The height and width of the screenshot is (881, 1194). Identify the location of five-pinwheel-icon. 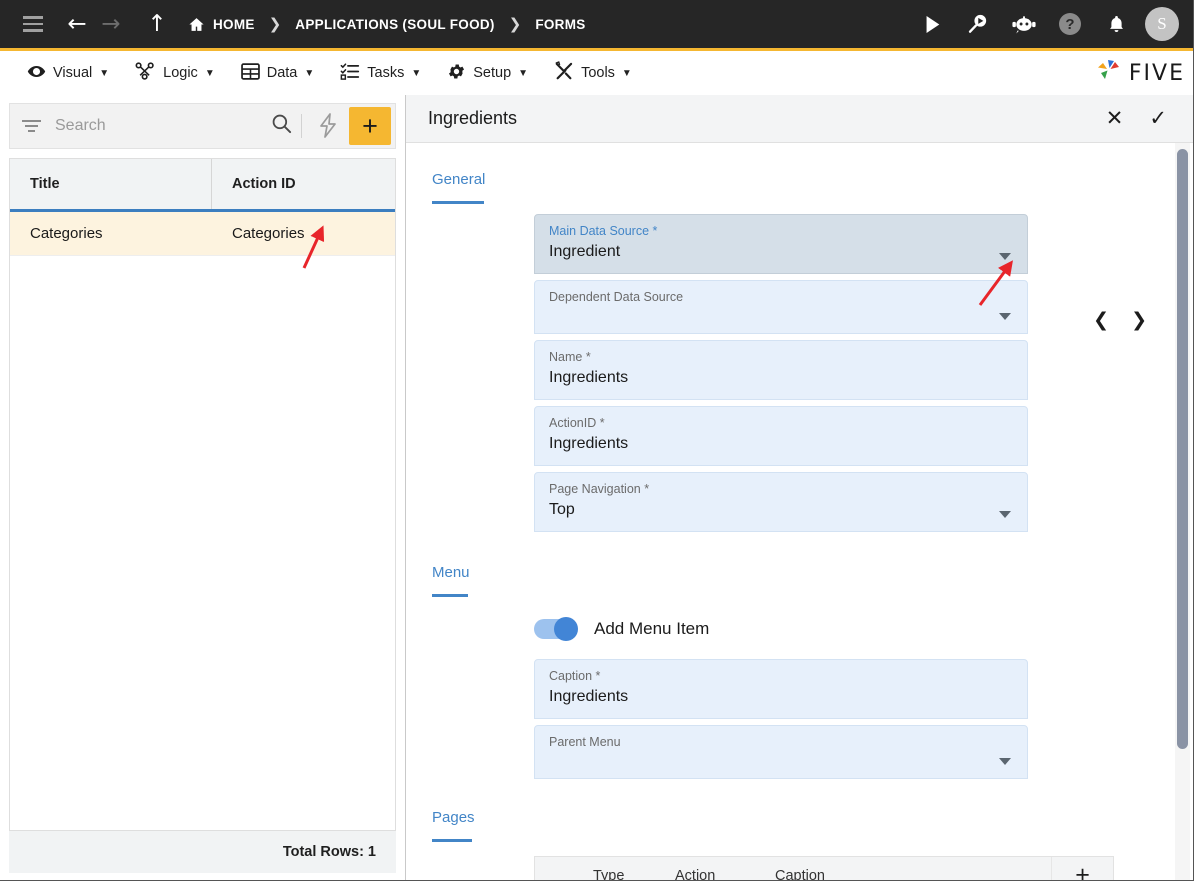
(1109, 73).